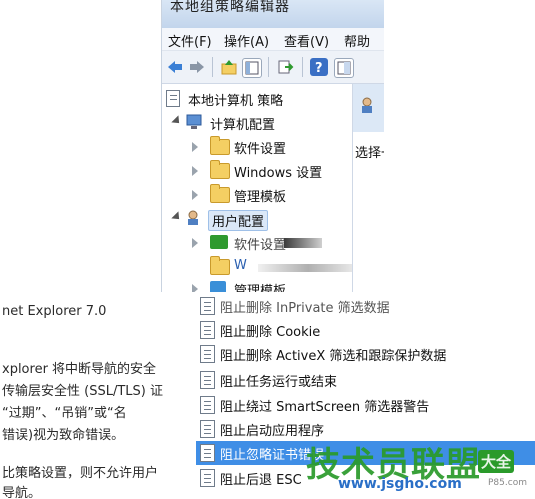 This screenshot has width=535, height=499. I want to click on toolbar: ?, so click(273, 67).